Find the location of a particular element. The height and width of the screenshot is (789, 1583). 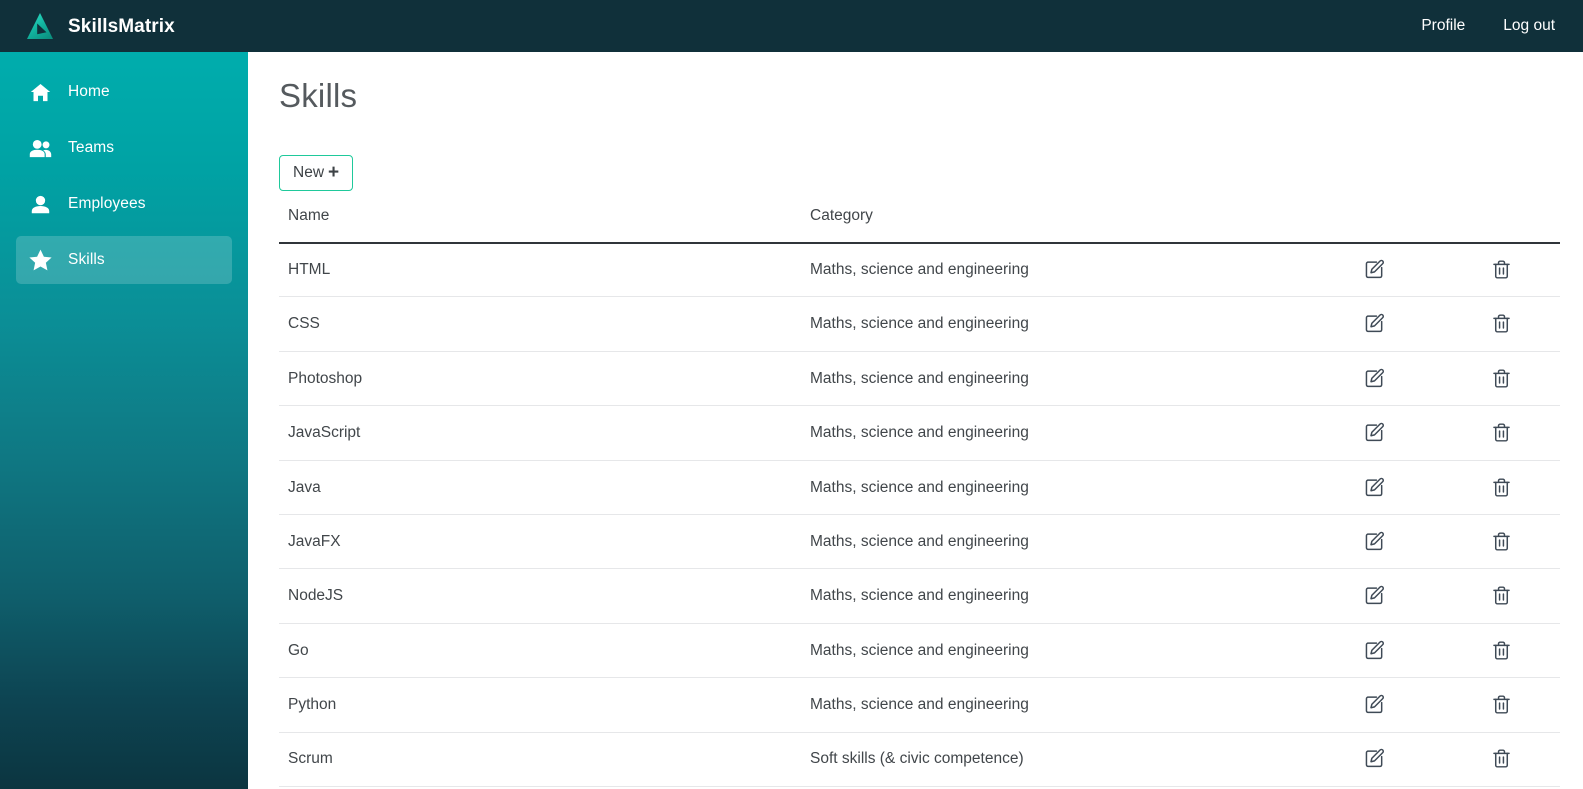

person-icon is located at coordinates (40, 204).